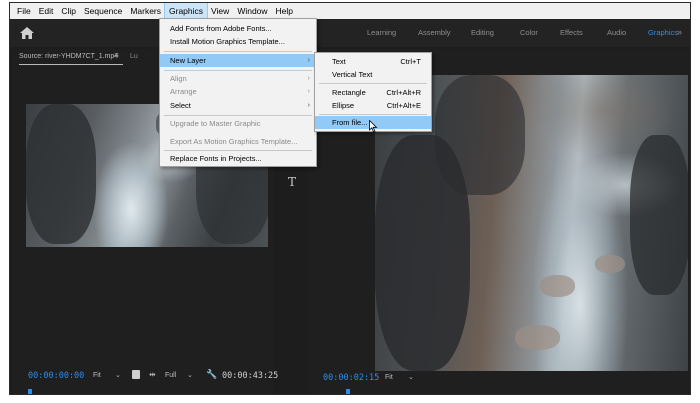 Image resolution: width=700 pixels, height=403 pixels. What do you see at coordinates (293, 278) in the screenshot?
I see `tools-panel` at bounding box center [293, 278].